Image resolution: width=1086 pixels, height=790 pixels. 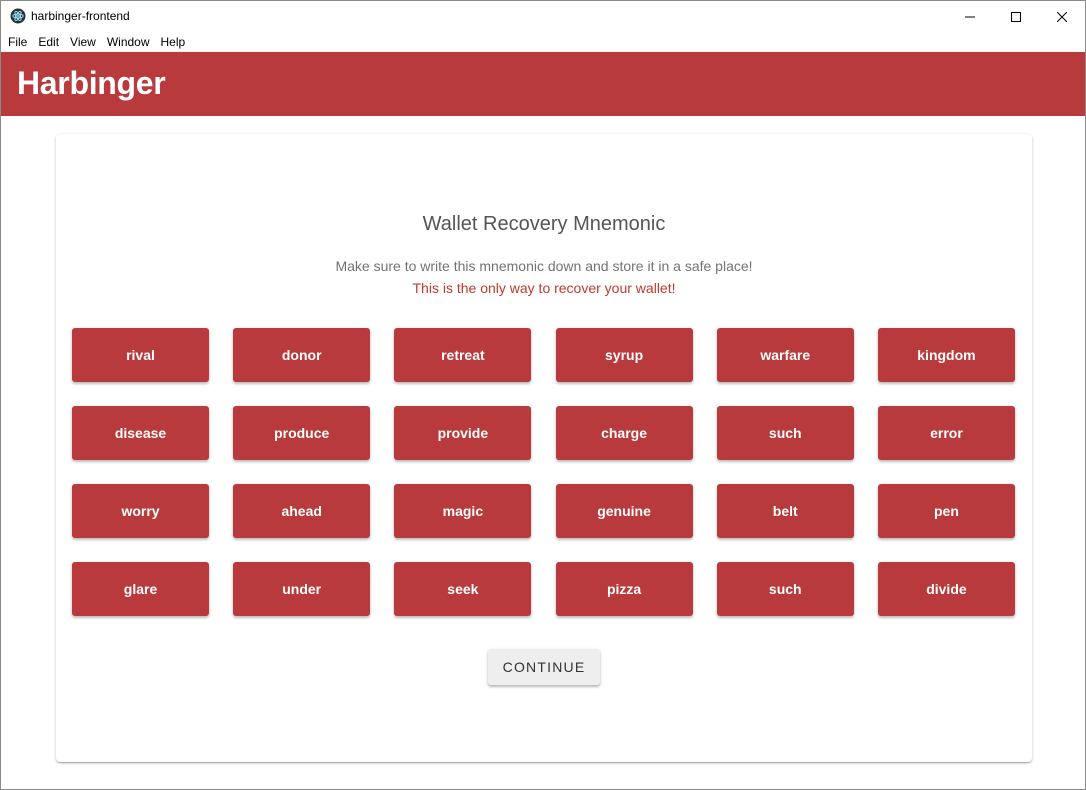 What do you see at coordinates (785, 589) in the screenshot?
I see `mnemonic-word-23: such` at bounding box center [785, 589].